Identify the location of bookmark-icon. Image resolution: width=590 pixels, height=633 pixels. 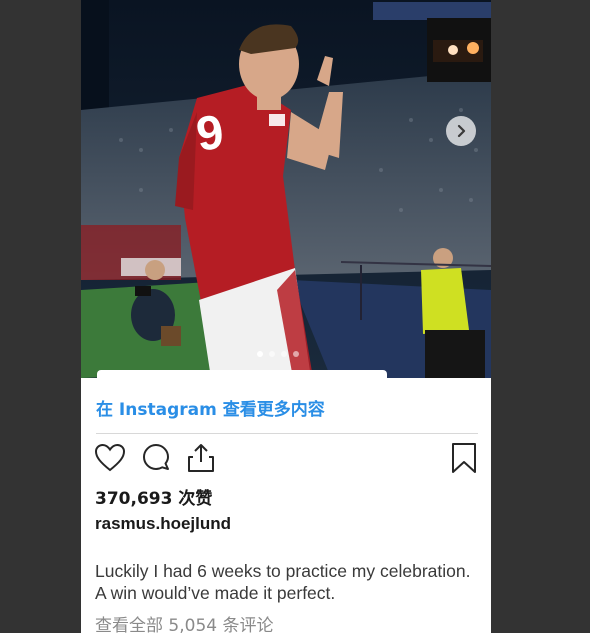
(464, 458).